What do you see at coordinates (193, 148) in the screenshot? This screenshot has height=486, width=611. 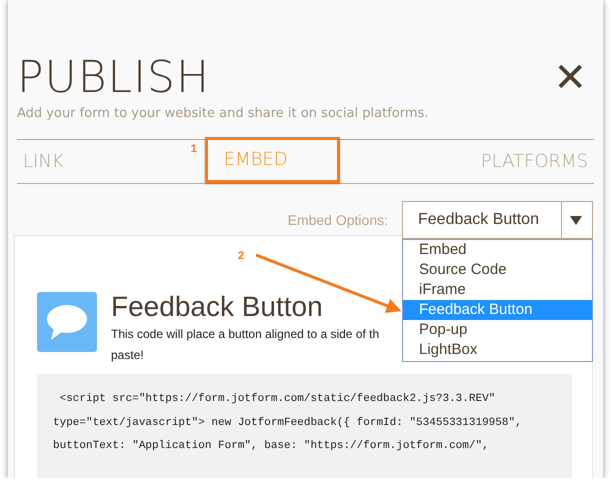 I see `step-number: 1` at bounding box center [193, 148].